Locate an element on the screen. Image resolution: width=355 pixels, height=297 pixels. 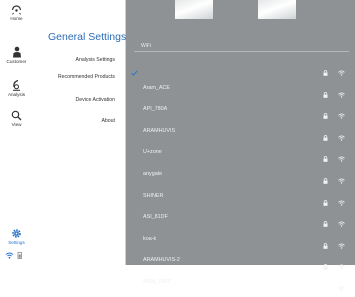
network-name: SHINER is located at coordinates (153, 195).